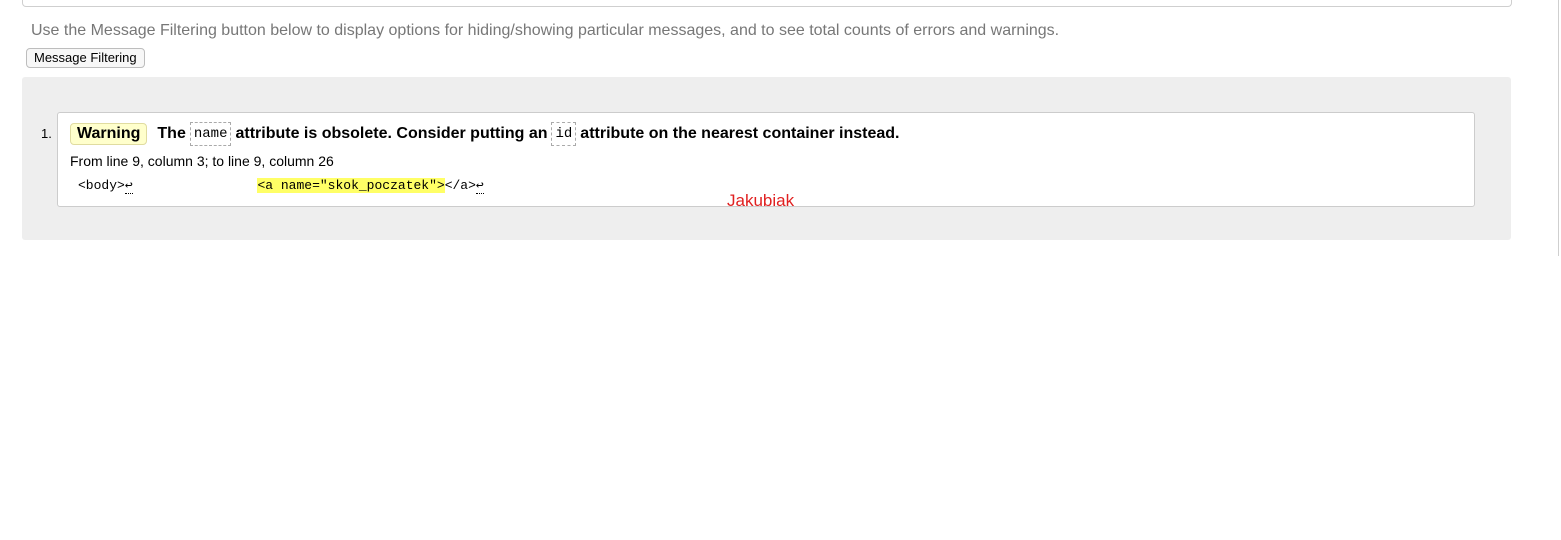  What do you see at coordinates (195, 185) in the screenshot?
I see `extract-gap` at bounding box center [195, 185].